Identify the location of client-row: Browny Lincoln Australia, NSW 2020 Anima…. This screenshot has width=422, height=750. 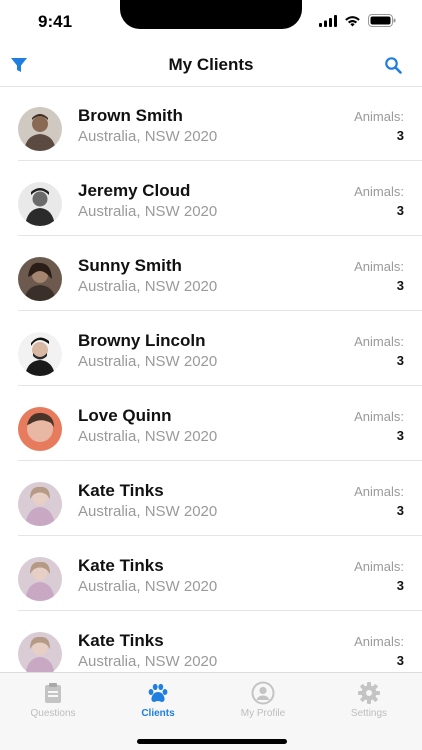
(220, 348).